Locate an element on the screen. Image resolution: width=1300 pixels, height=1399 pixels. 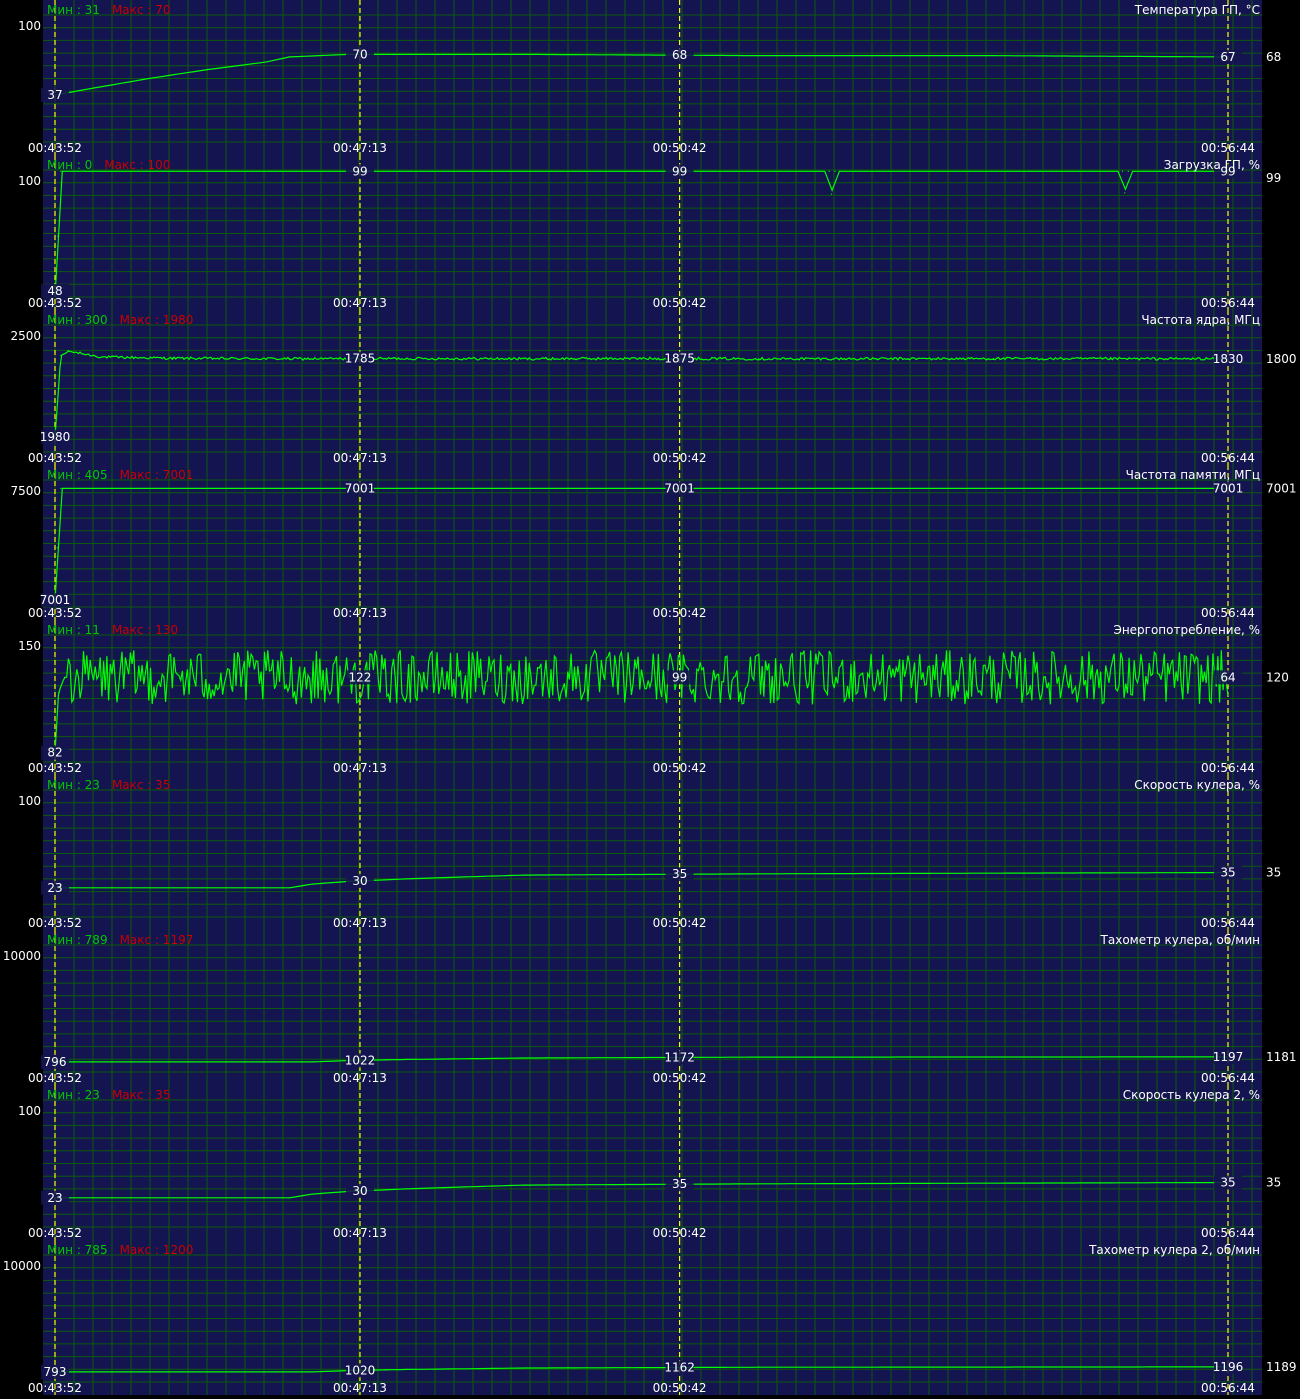
current-value-label: 68 is located at coordinates (1273, 57).